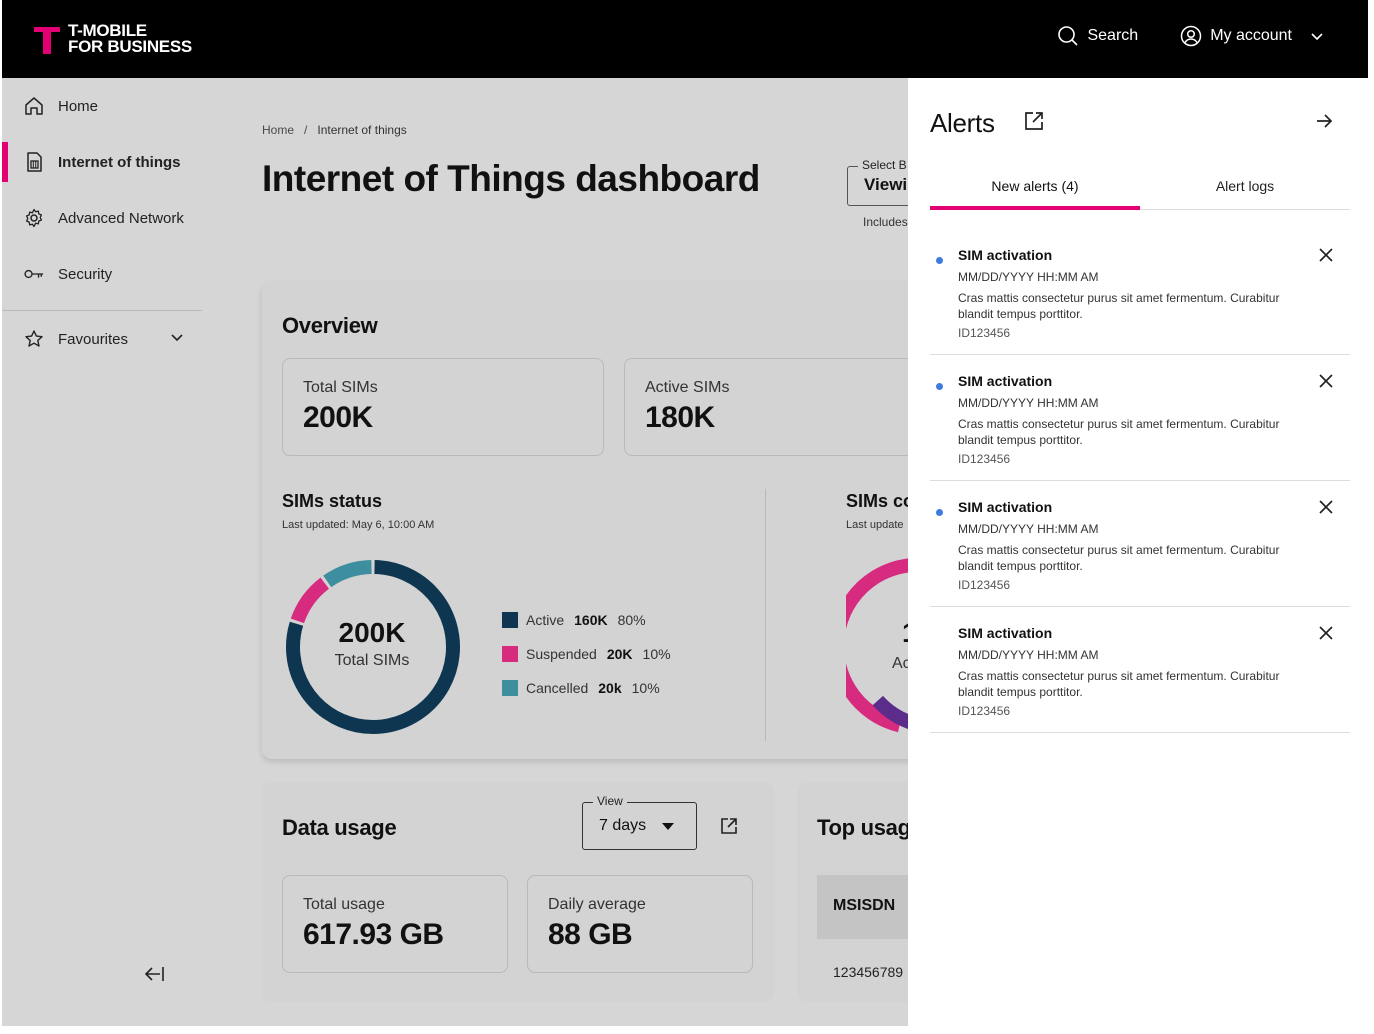 This screenshot has width=1374, height=1034. I want to click on stat-label: Active SIMs, so click(687, 387).